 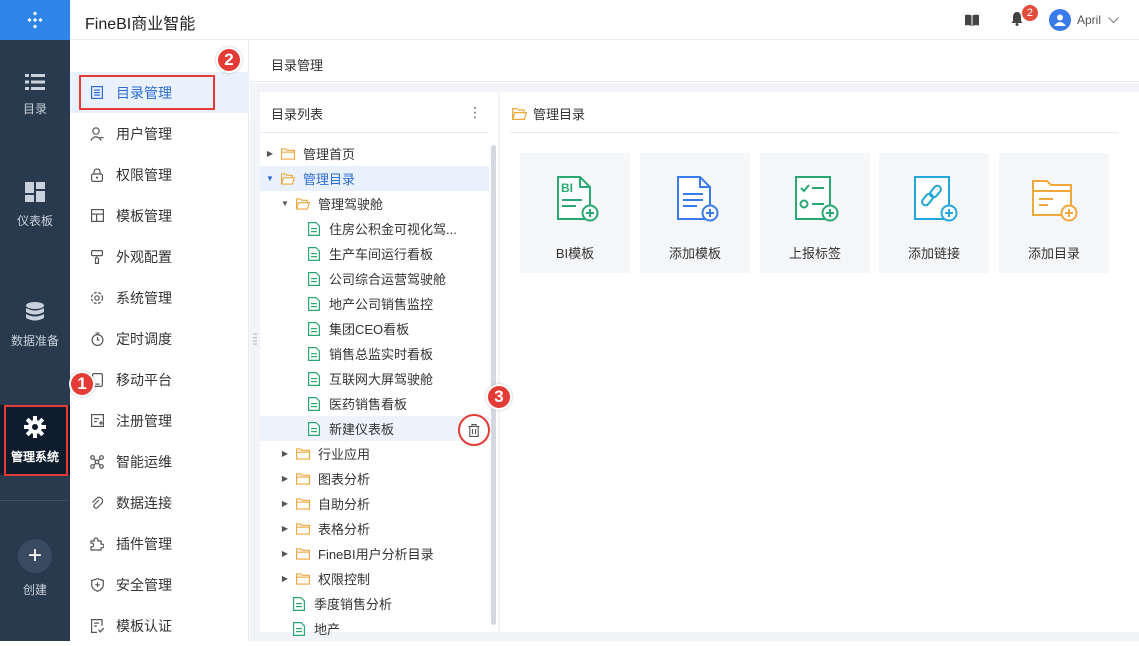 What do you see at coordinates (1053, 253) in the screenshot?
I see `card-label: 添加目录` at bounding box center [1053, 253].